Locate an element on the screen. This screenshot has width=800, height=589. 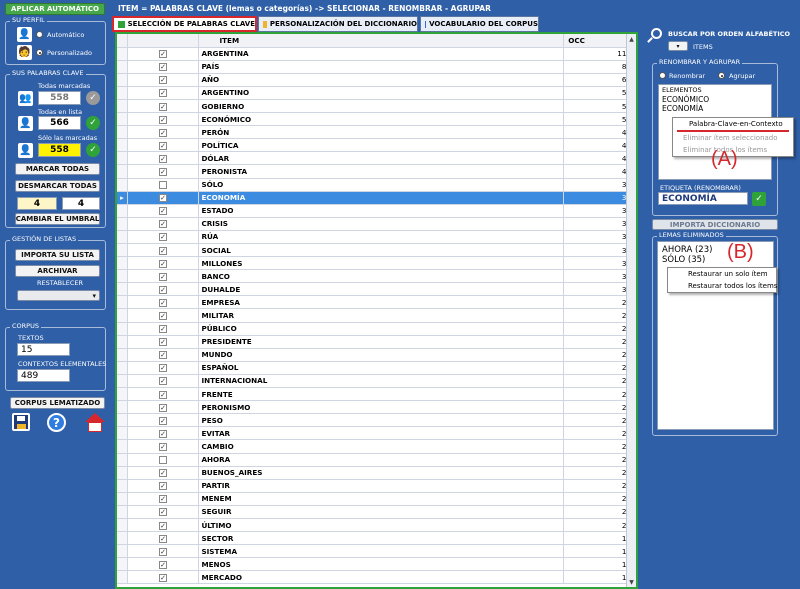
restore-dropdown: ▾ is located at coordinates (58, 295).